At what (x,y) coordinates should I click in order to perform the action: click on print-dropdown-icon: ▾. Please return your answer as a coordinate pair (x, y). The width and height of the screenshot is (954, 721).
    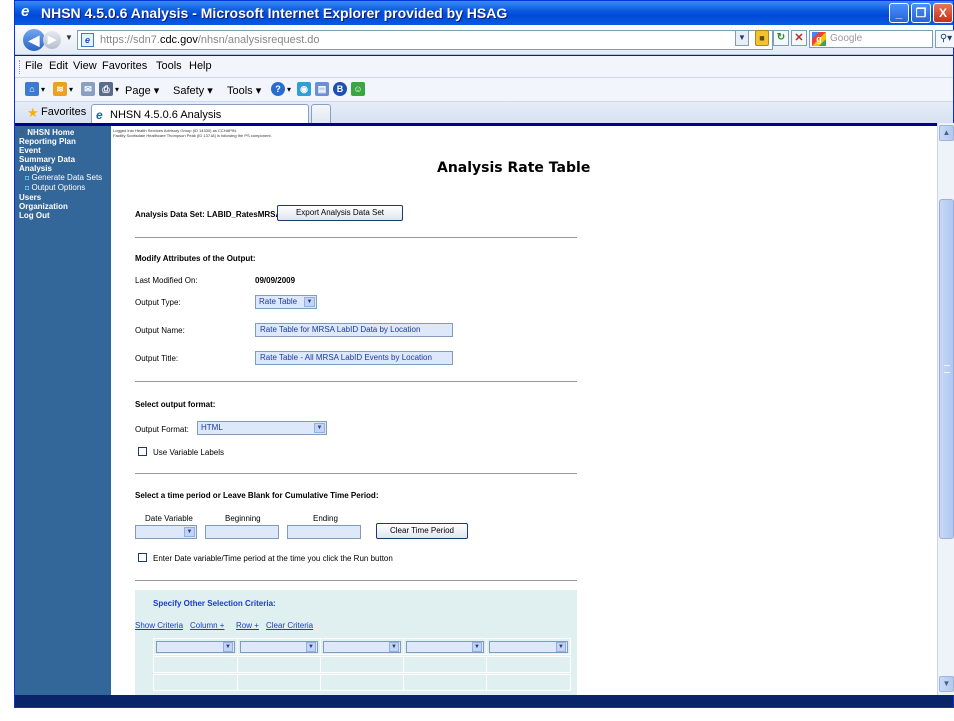
    Looking at the image, I should click on (117, 89).